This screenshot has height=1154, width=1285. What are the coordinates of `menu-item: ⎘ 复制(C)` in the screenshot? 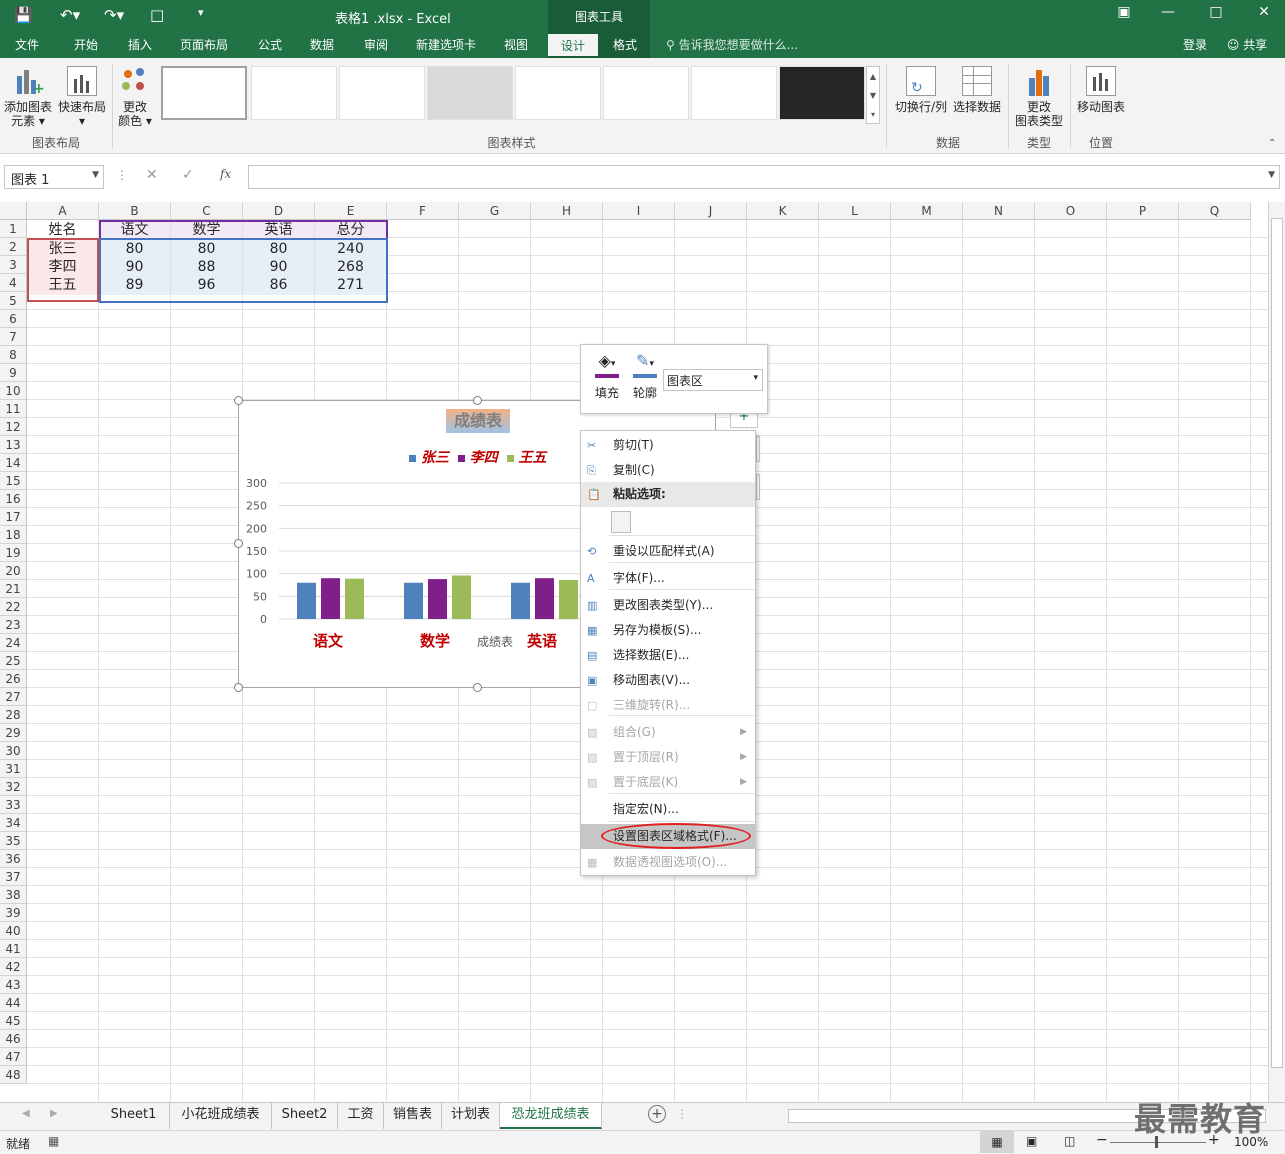 It's located at (668, 470).